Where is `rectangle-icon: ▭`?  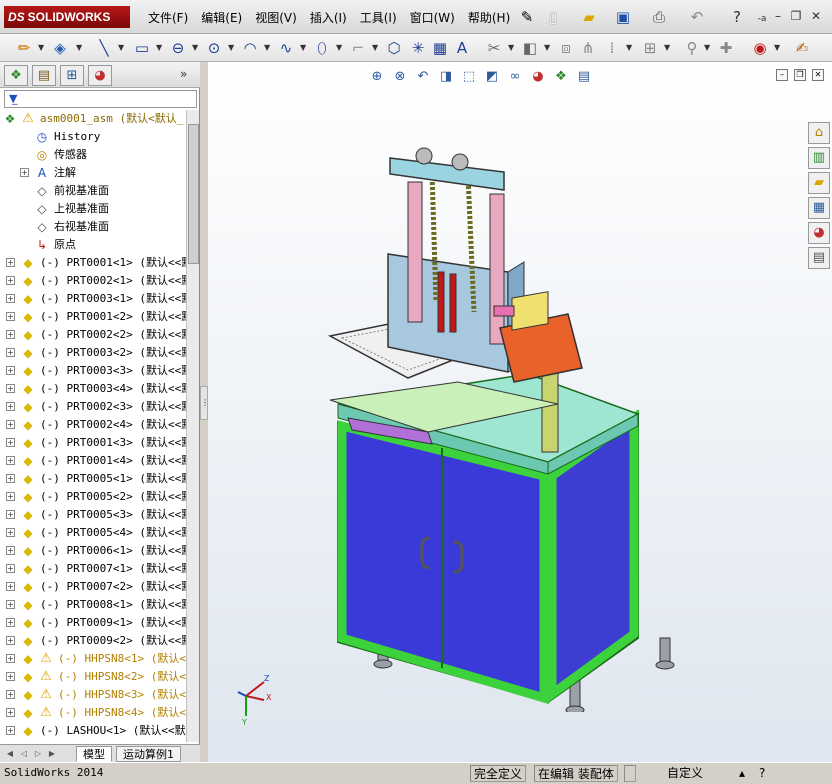
rectangle-icon: ▭ is located at coordinates (142, 48).